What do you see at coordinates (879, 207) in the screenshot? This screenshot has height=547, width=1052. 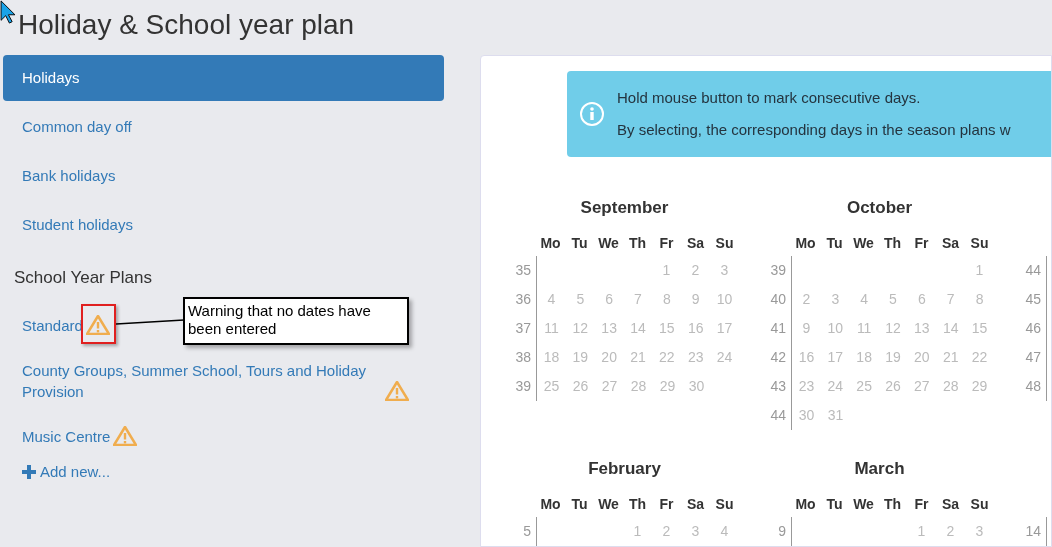 I see `month-title: October` at bounding box center [879, 207].